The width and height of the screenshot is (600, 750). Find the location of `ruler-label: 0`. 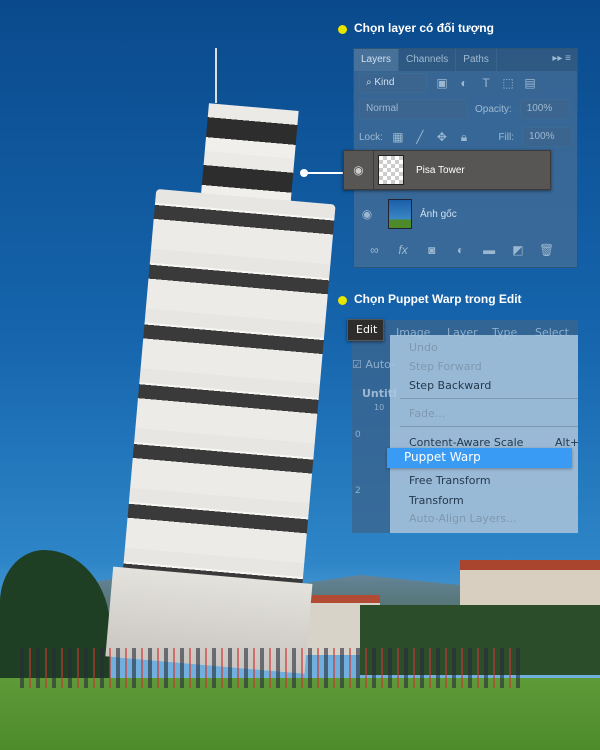

ruler-label: 0 is located at coordinates (358, 435).